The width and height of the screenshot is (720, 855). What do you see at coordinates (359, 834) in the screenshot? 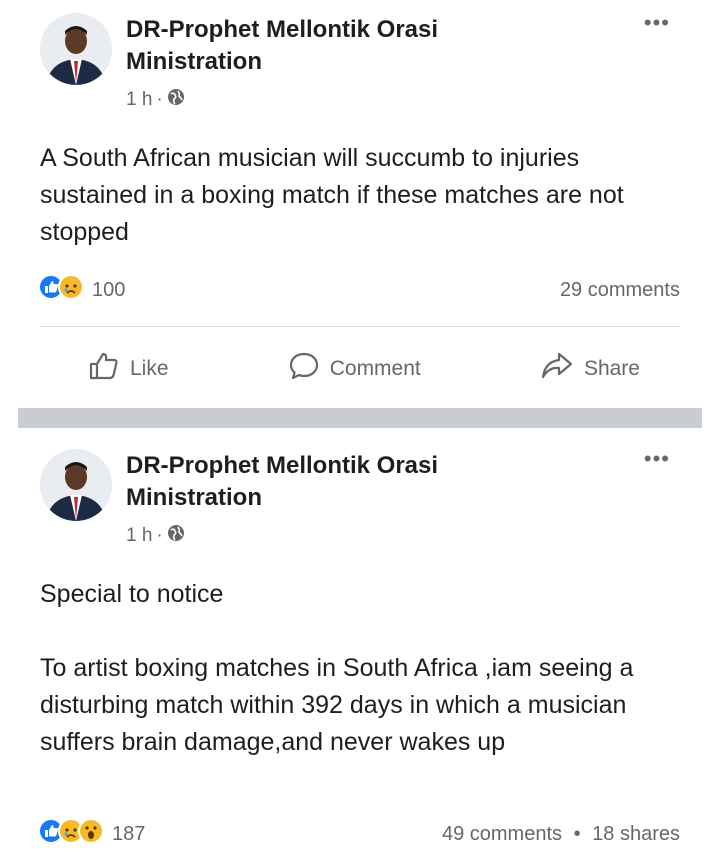
I see `reactions-bar: 187 49 comments • 18 shares` at bounding box center [359, 834].